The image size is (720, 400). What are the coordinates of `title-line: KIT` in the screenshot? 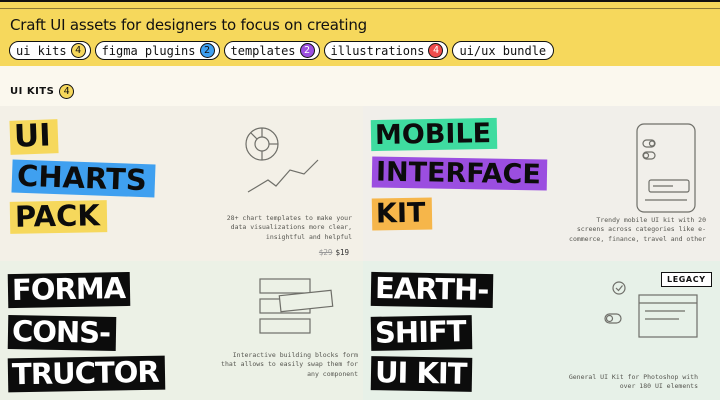 It's located at (402, 214).